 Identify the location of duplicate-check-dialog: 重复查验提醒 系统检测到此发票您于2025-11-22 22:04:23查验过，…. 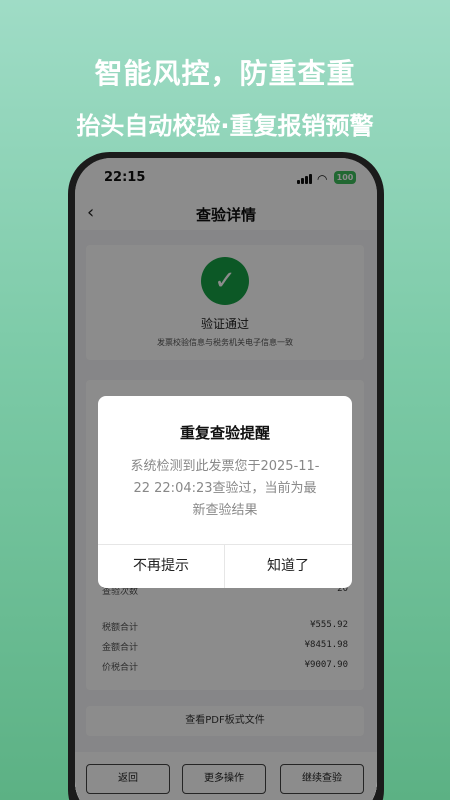
(225, 492).